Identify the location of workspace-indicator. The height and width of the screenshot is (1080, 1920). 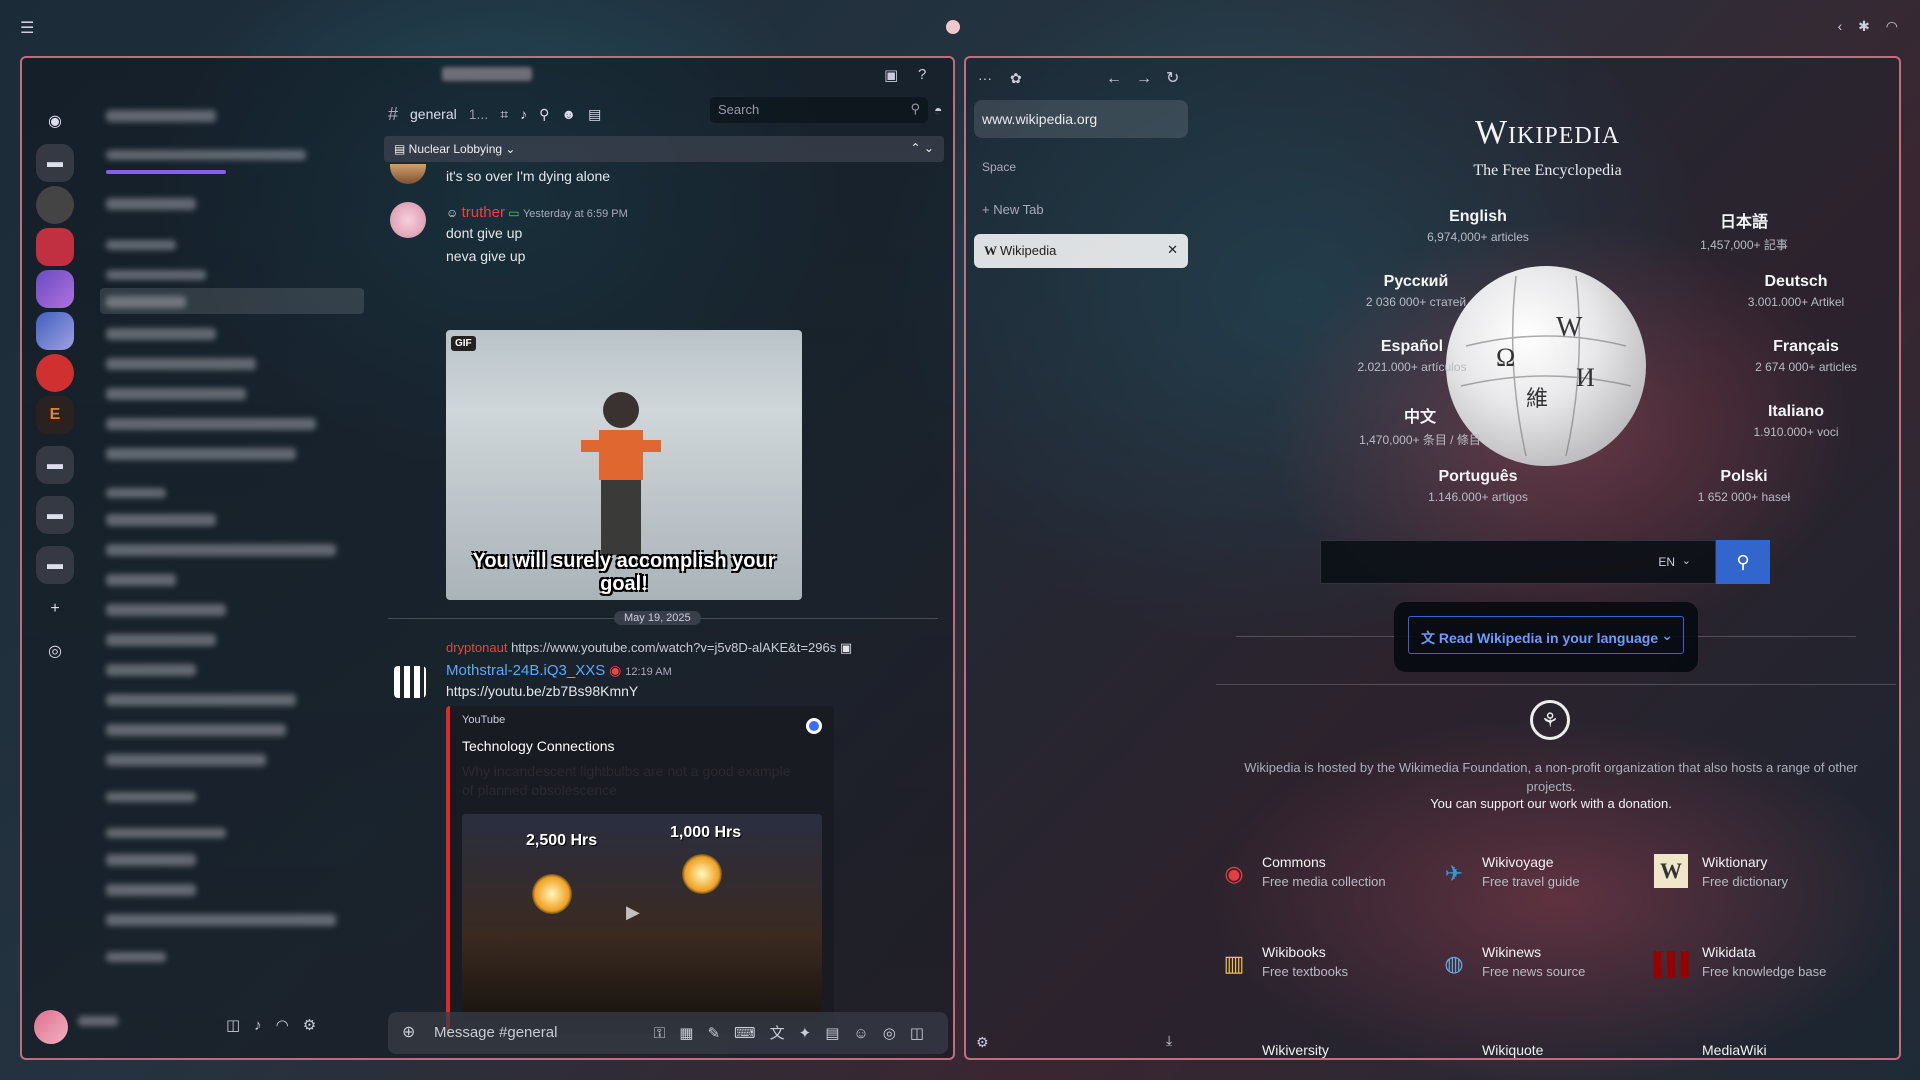
(953, 27).